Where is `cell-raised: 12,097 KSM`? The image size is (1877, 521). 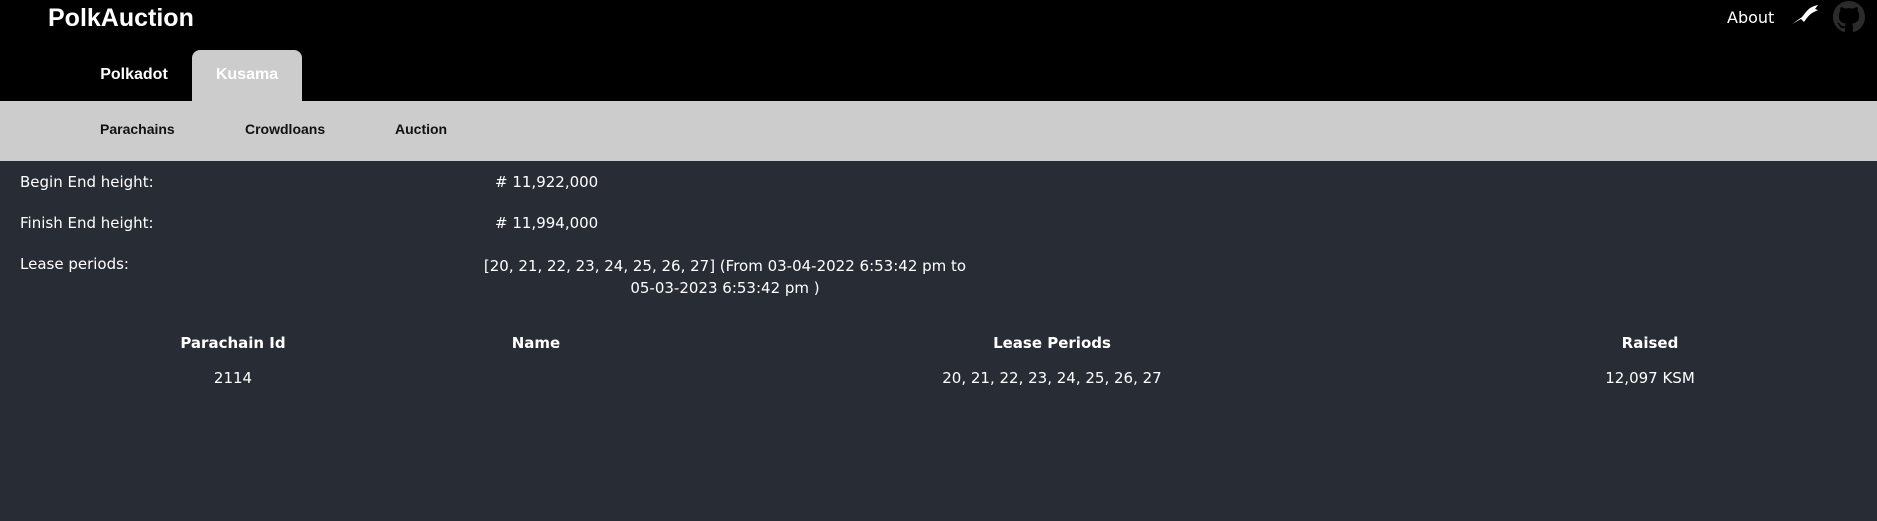 cell-raised: 12,097 KSM is located at coordinates (1650, 378).